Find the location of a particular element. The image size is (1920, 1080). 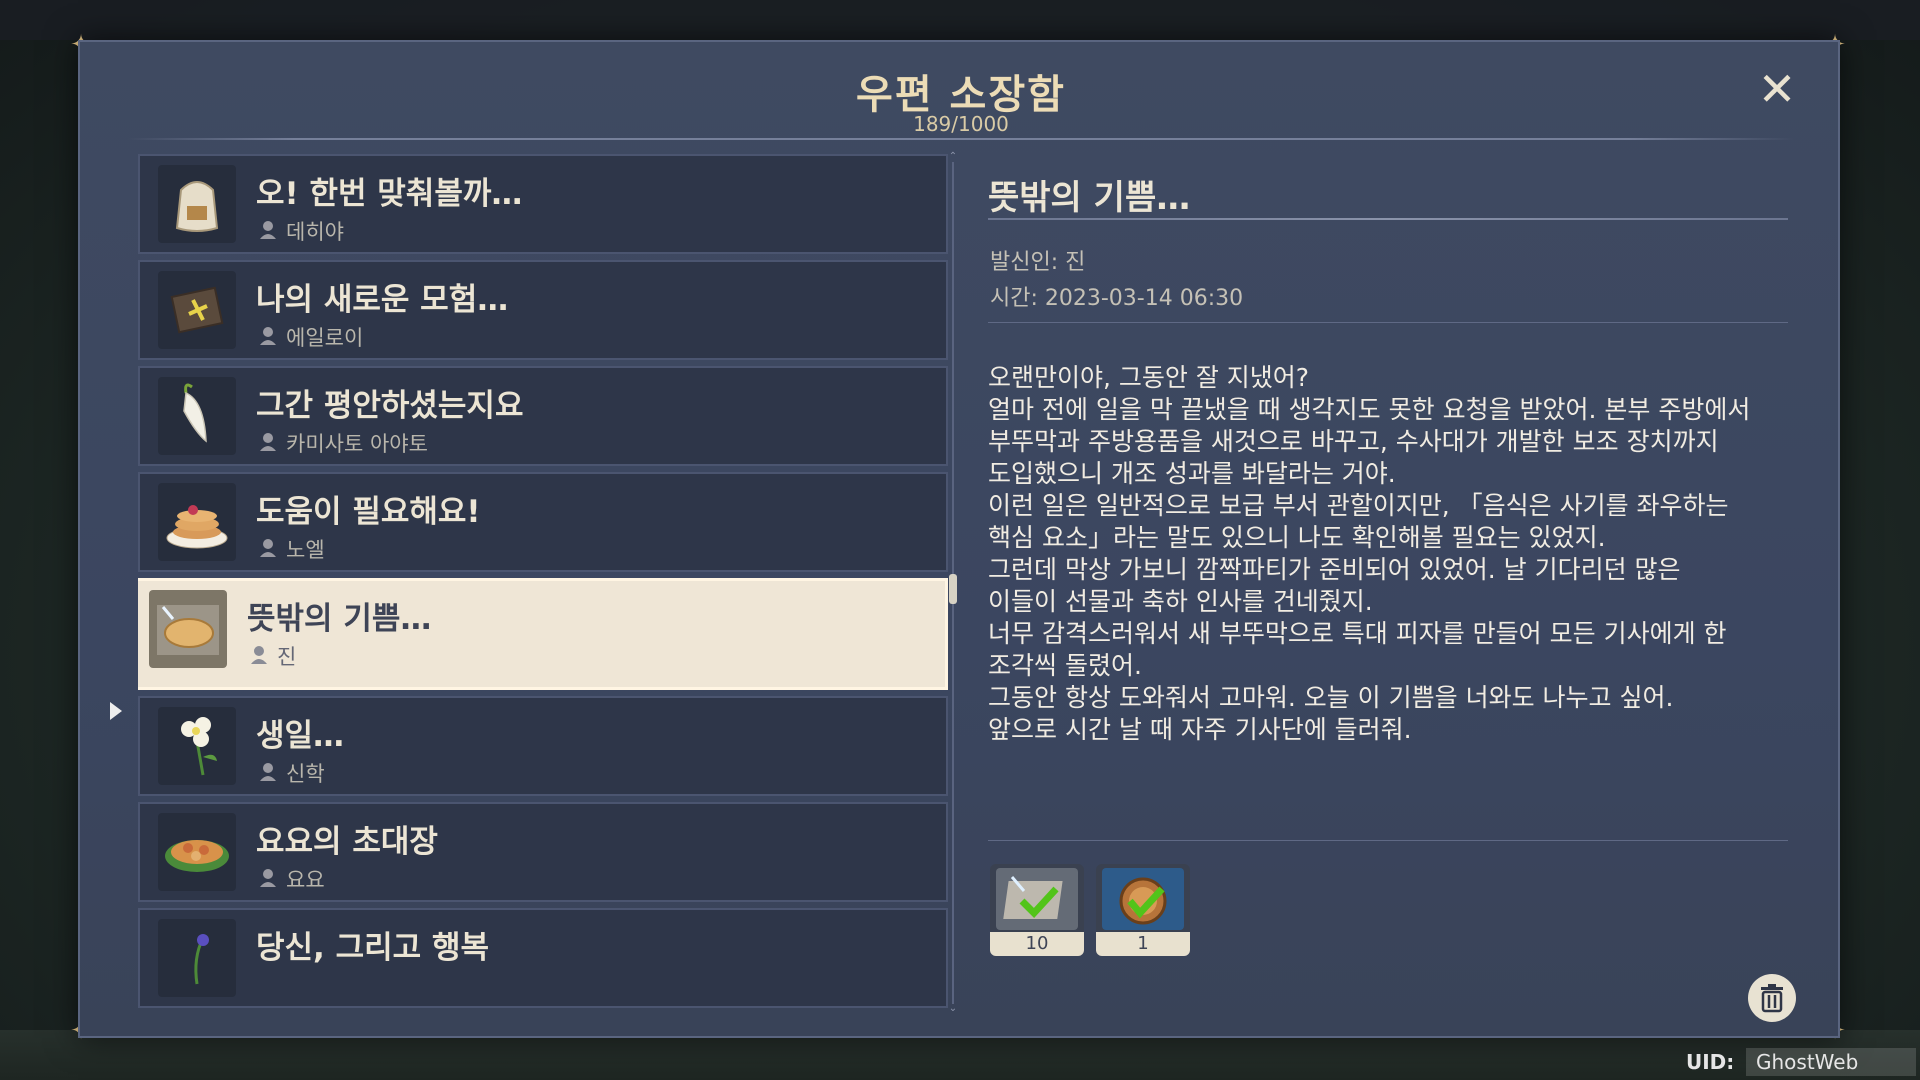

mail-item: 요요의 초대장 요요 is located at coordinates (543, 852).